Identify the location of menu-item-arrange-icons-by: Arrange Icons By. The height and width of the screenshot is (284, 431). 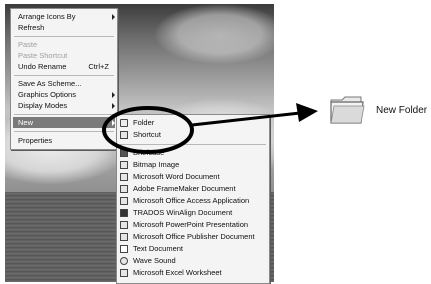
(66, 16).